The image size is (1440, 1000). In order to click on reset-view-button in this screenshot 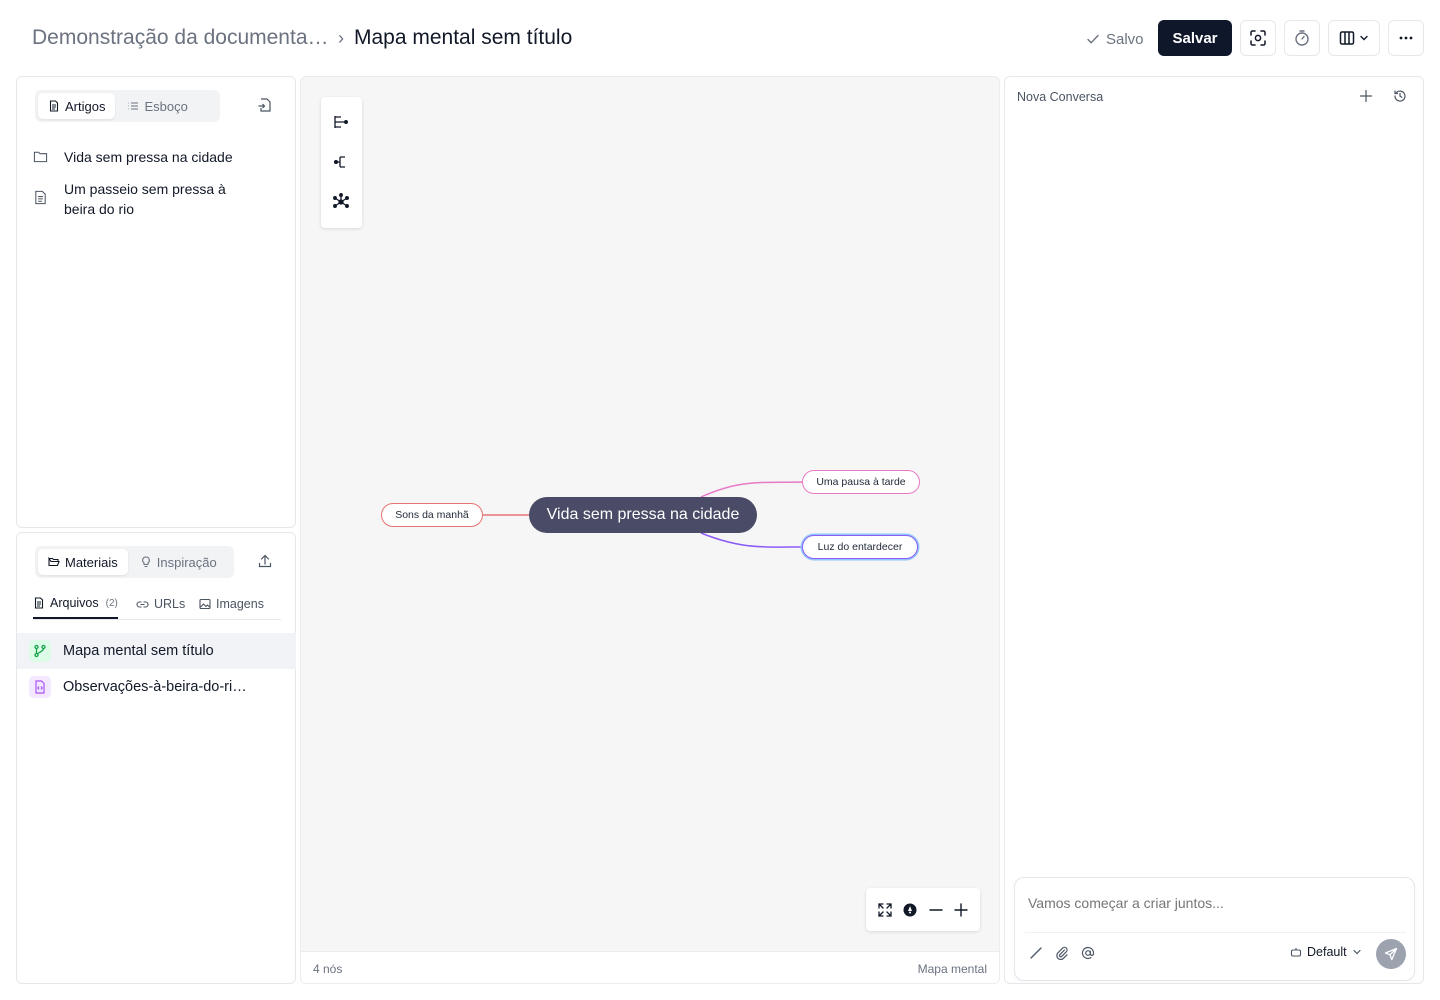, I will do `click(910, 910)`.